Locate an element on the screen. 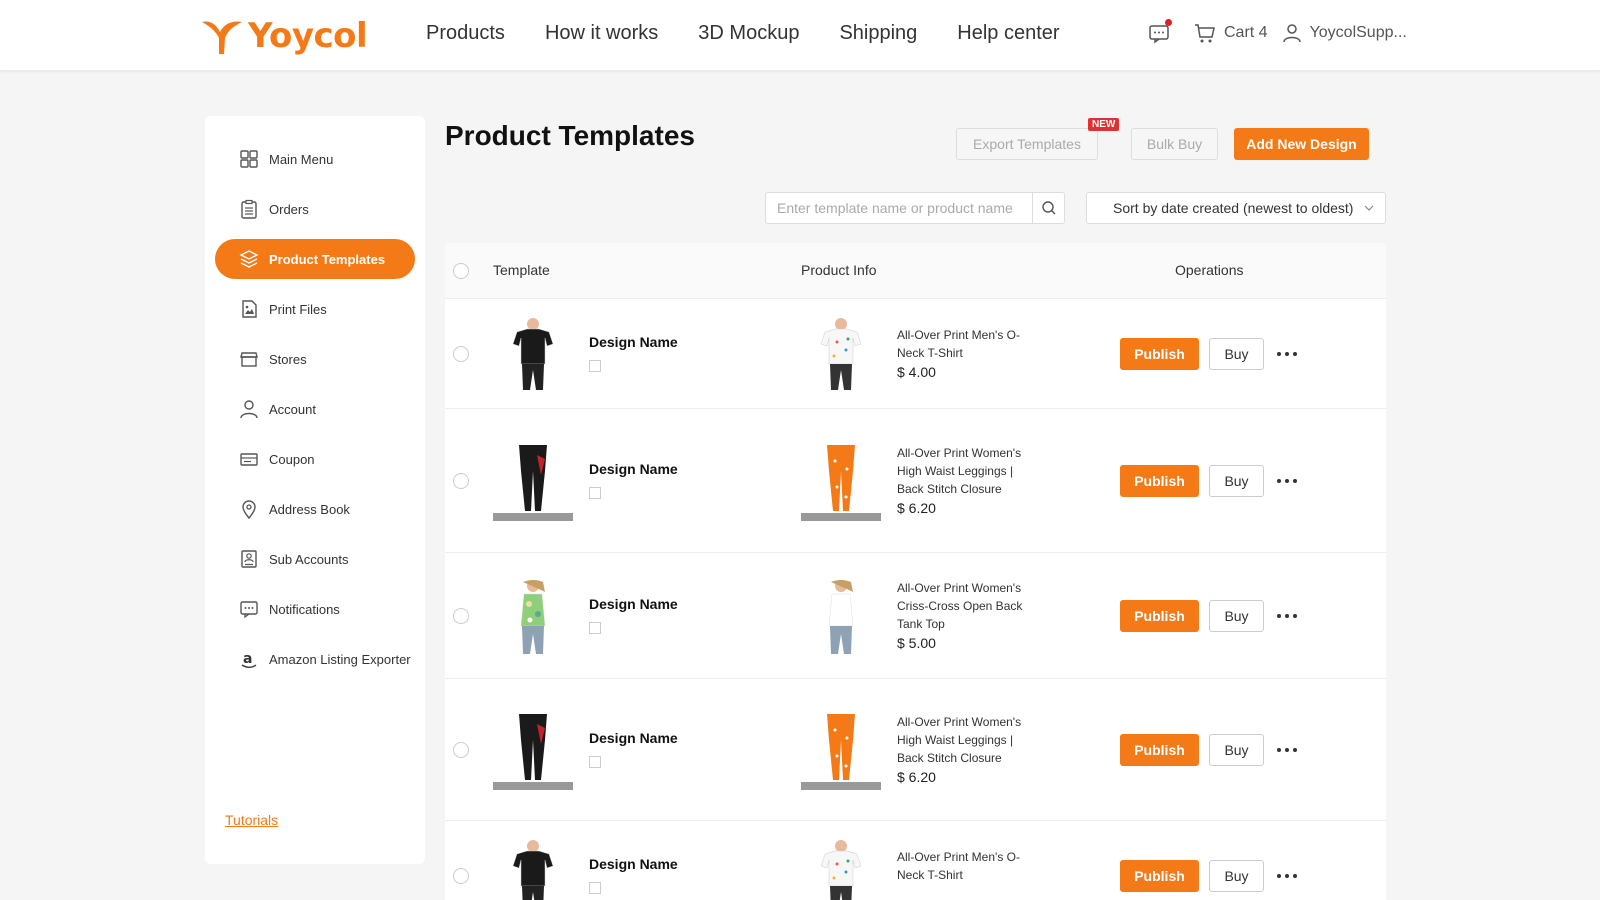  sidebar-item-label: Address Book is located at coordinates (309, 509).